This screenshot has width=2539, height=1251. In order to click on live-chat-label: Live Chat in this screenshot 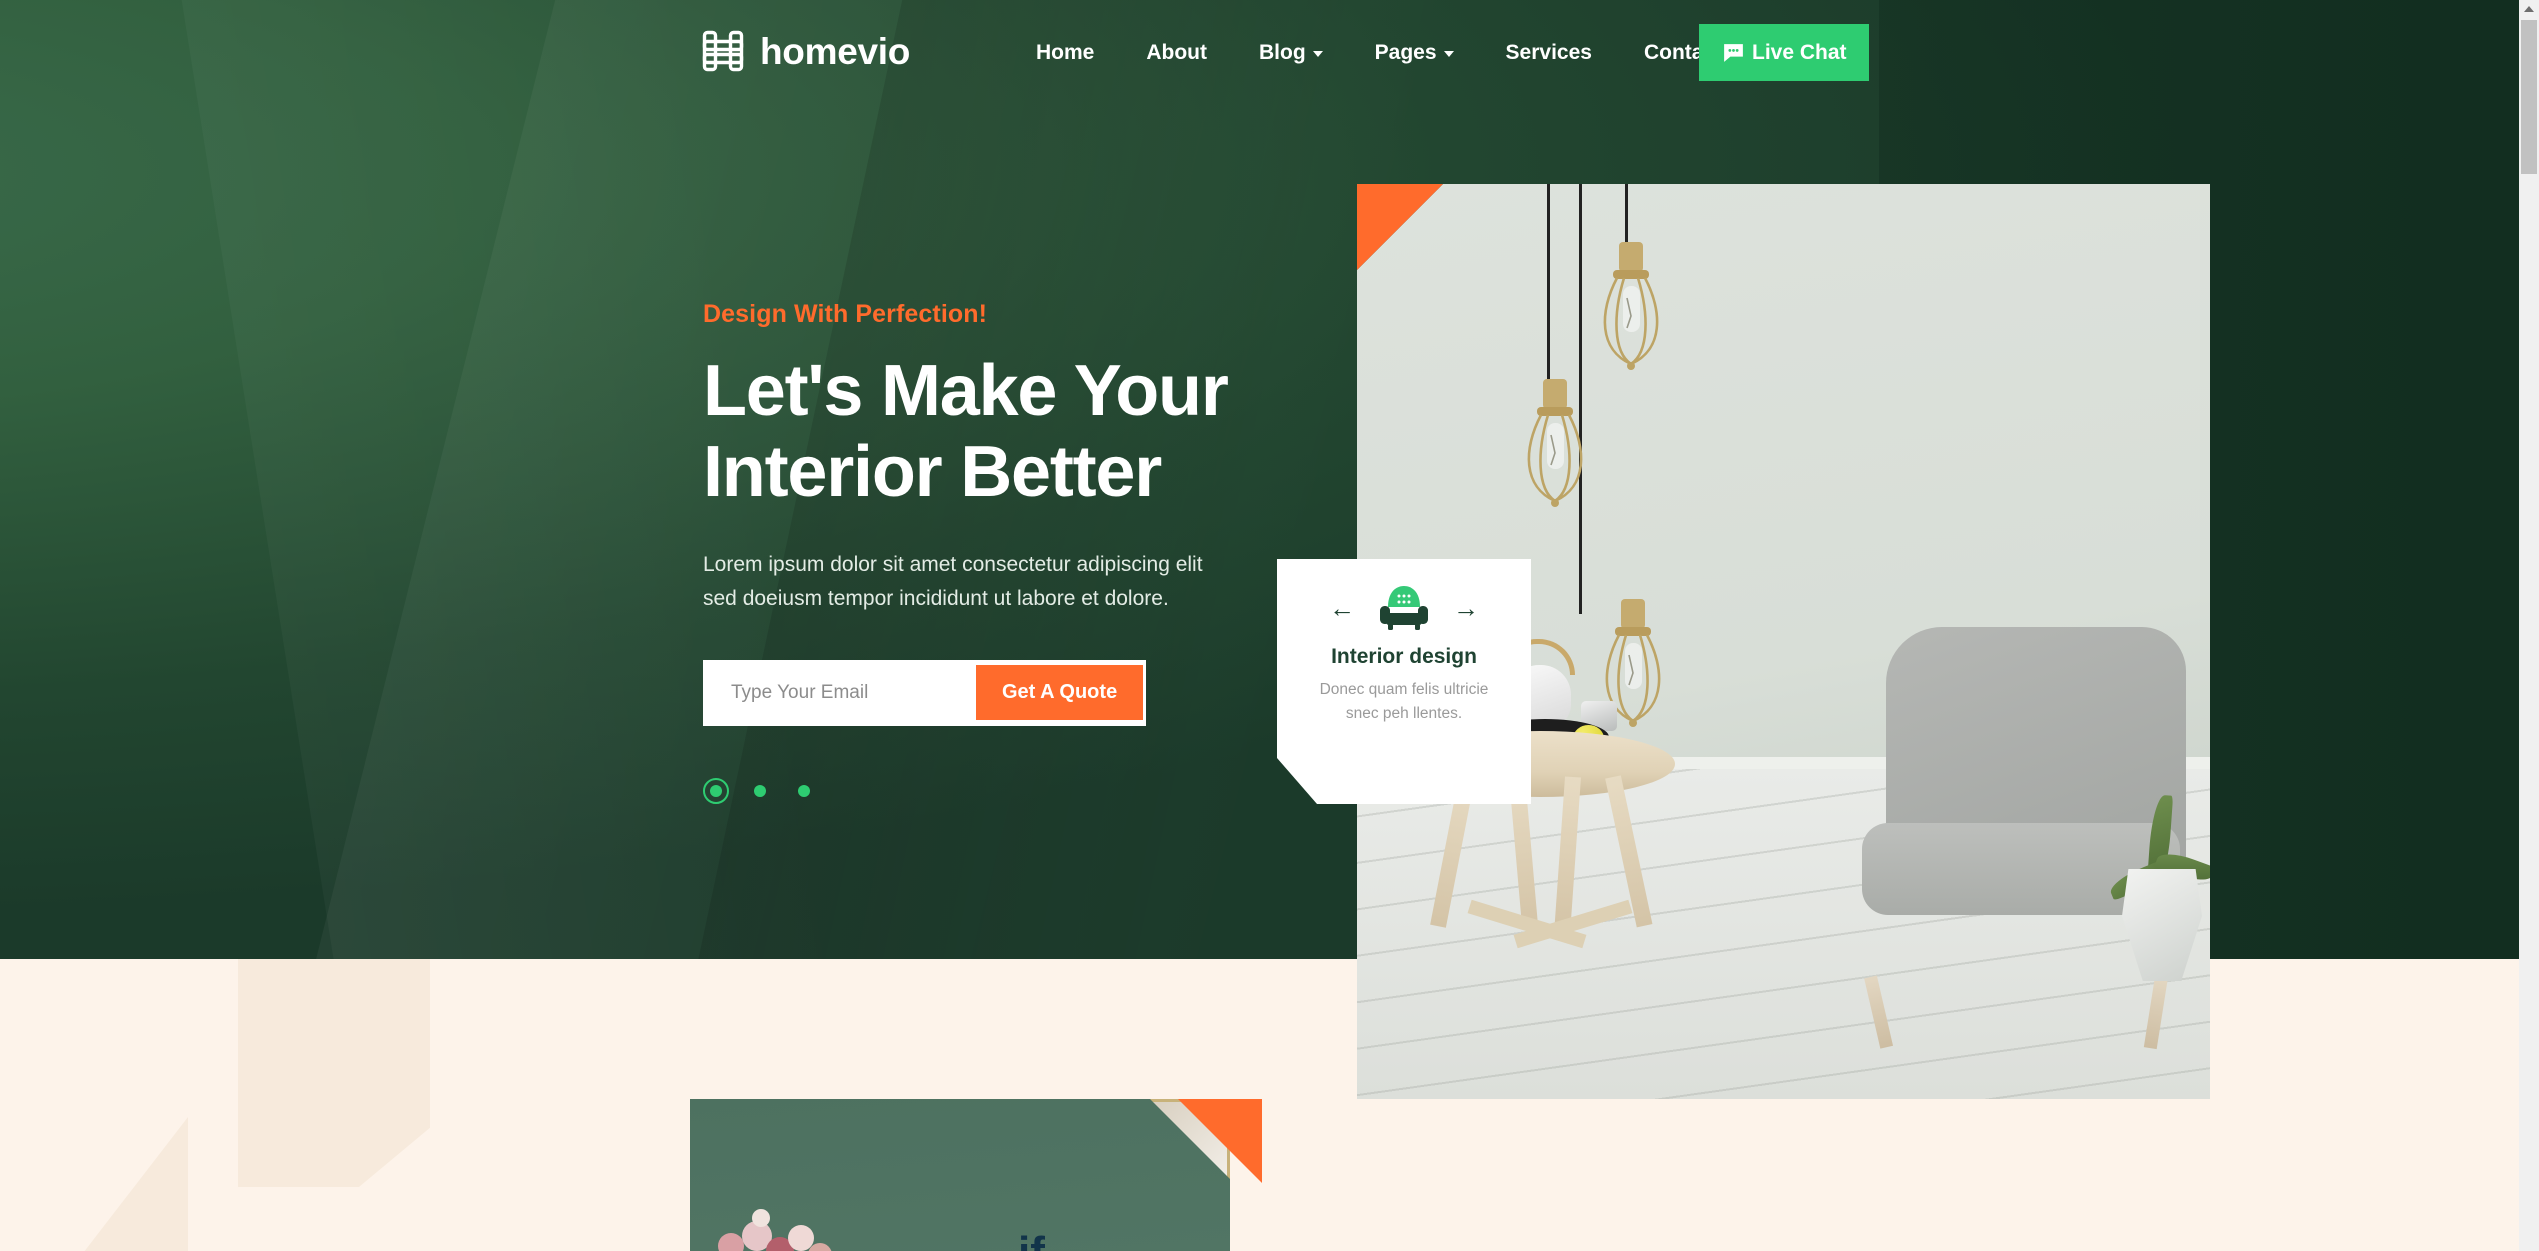, I will do `click(1799, 52)`.